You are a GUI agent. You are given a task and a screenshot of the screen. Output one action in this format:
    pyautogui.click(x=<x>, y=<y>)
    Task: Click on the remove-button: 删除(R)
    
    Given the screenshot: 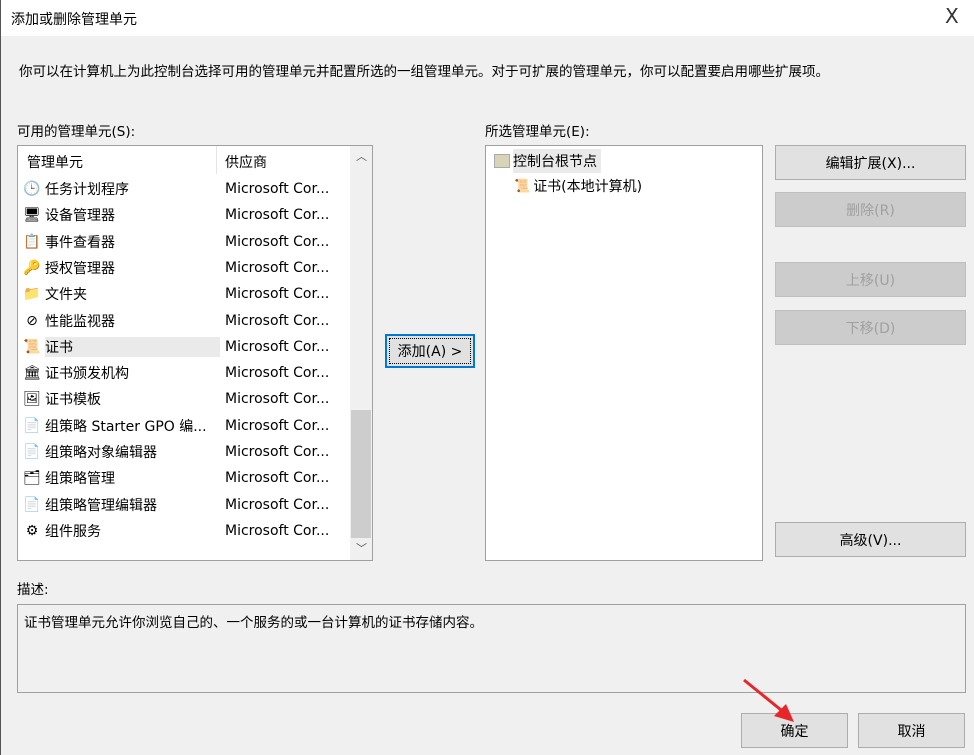 What is the action you would take?
    pyautogui.click(x=870, y=209)
    